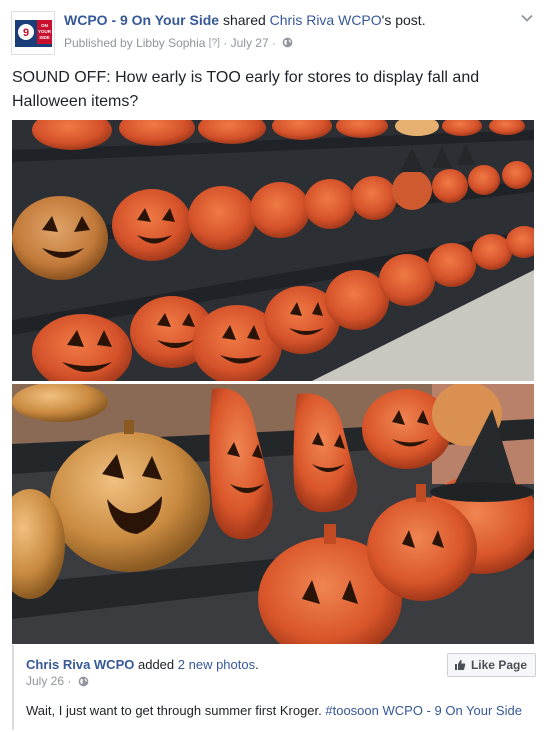 Image resolution: width=548 pixels, height=732 pixels. I want to click on shared-author-link: Chris Riva WCPO, so click(80, 664).